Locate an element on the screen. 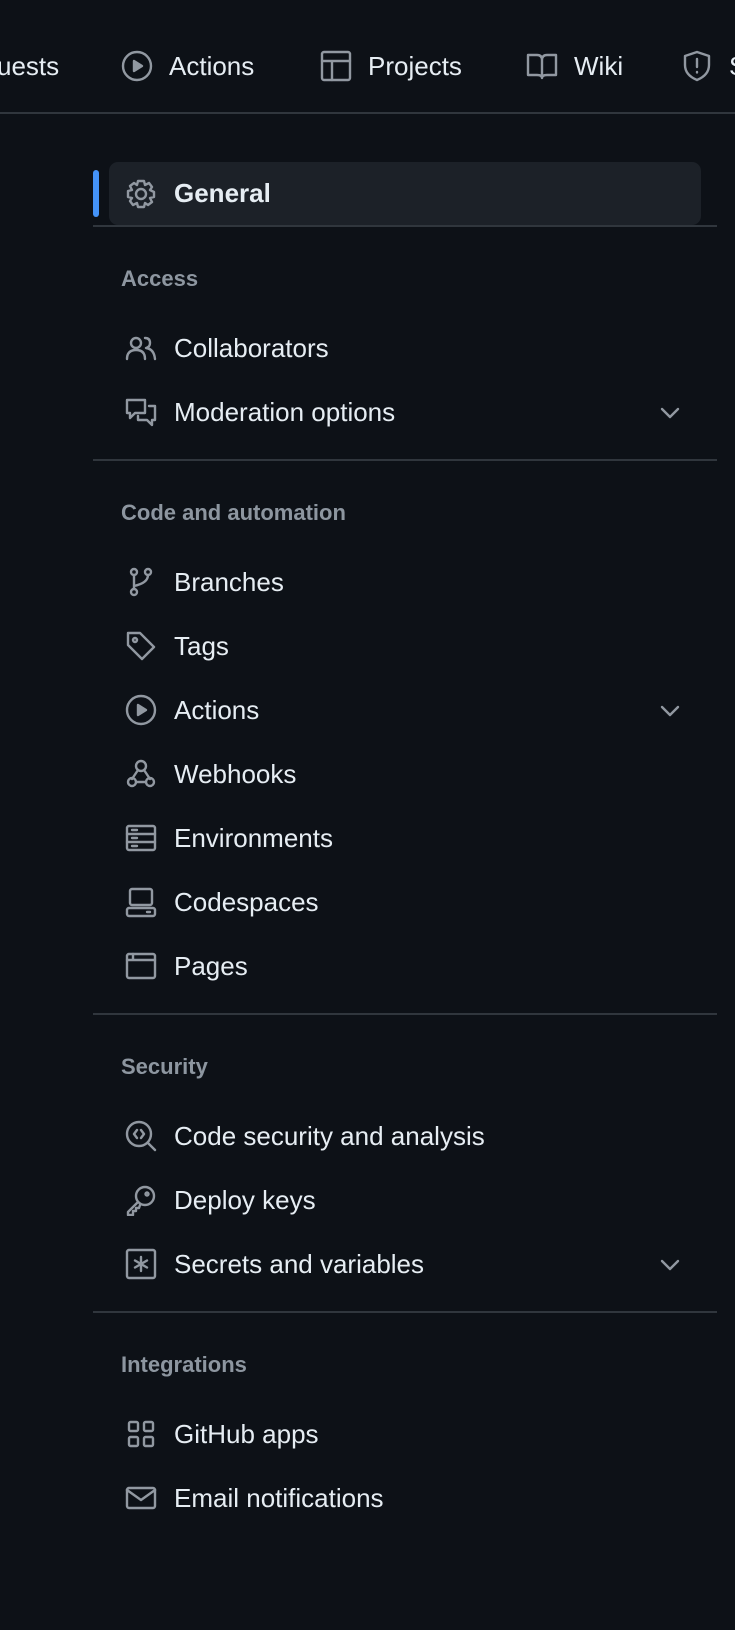  section-heading: Security is located at coordinates (164, 1066).